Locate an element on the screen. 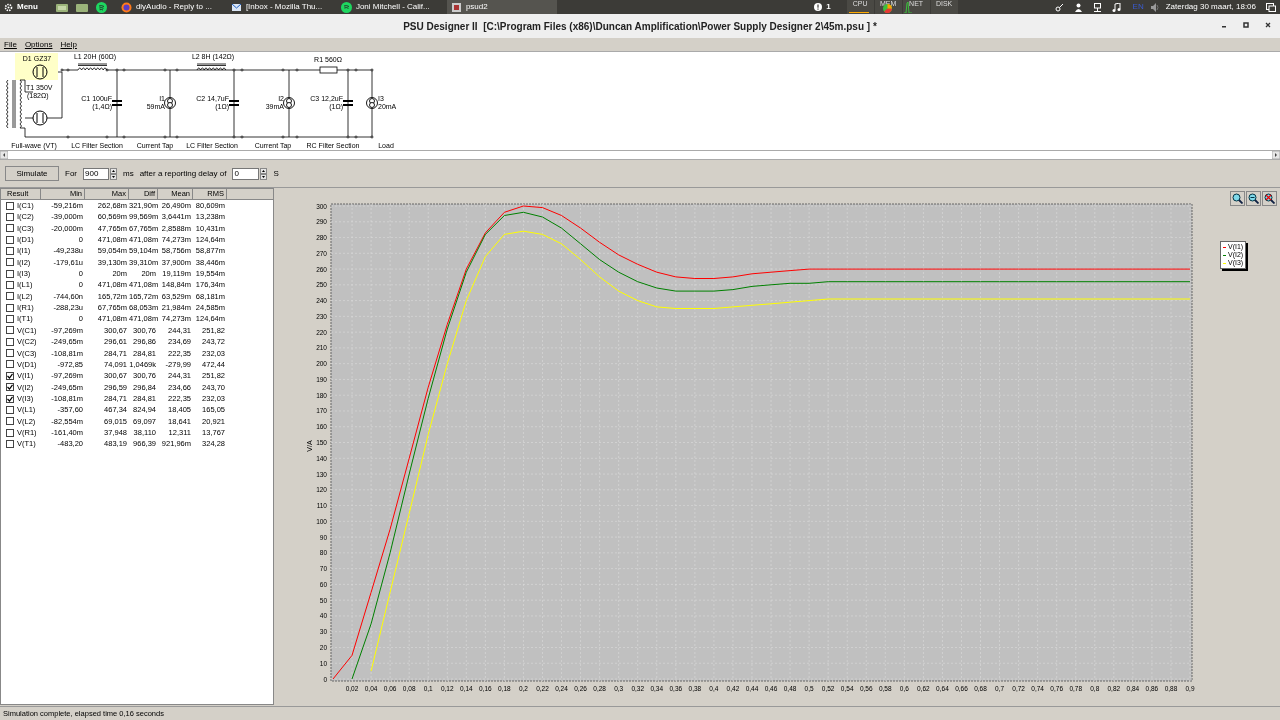  zoom-in-icon is located at coordinates (1237, 198).